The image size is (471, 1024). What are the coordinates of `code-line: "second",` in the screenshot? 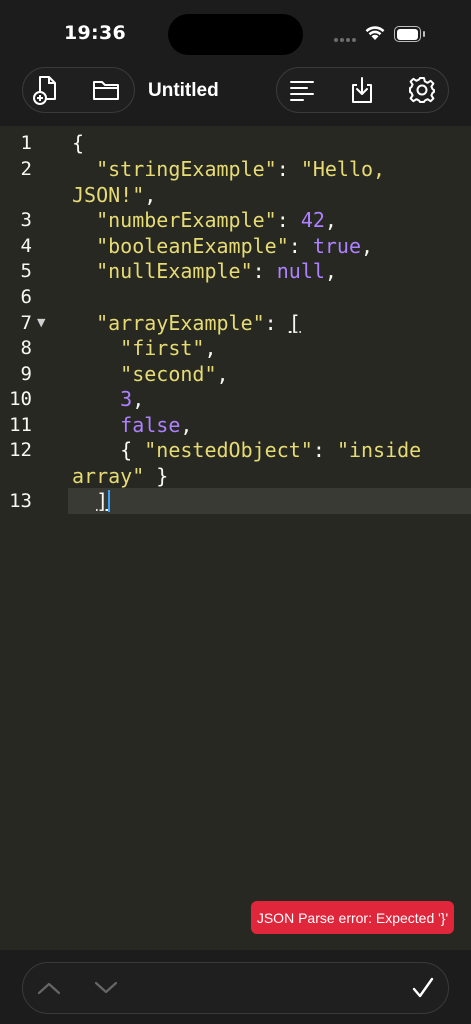 It's located at (150, 374).